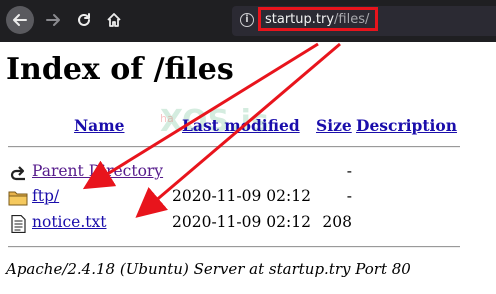 Image resolution: width=496 pixels, height=294 pixels. I want to click on parent-directory-icon, so click(17, 173).